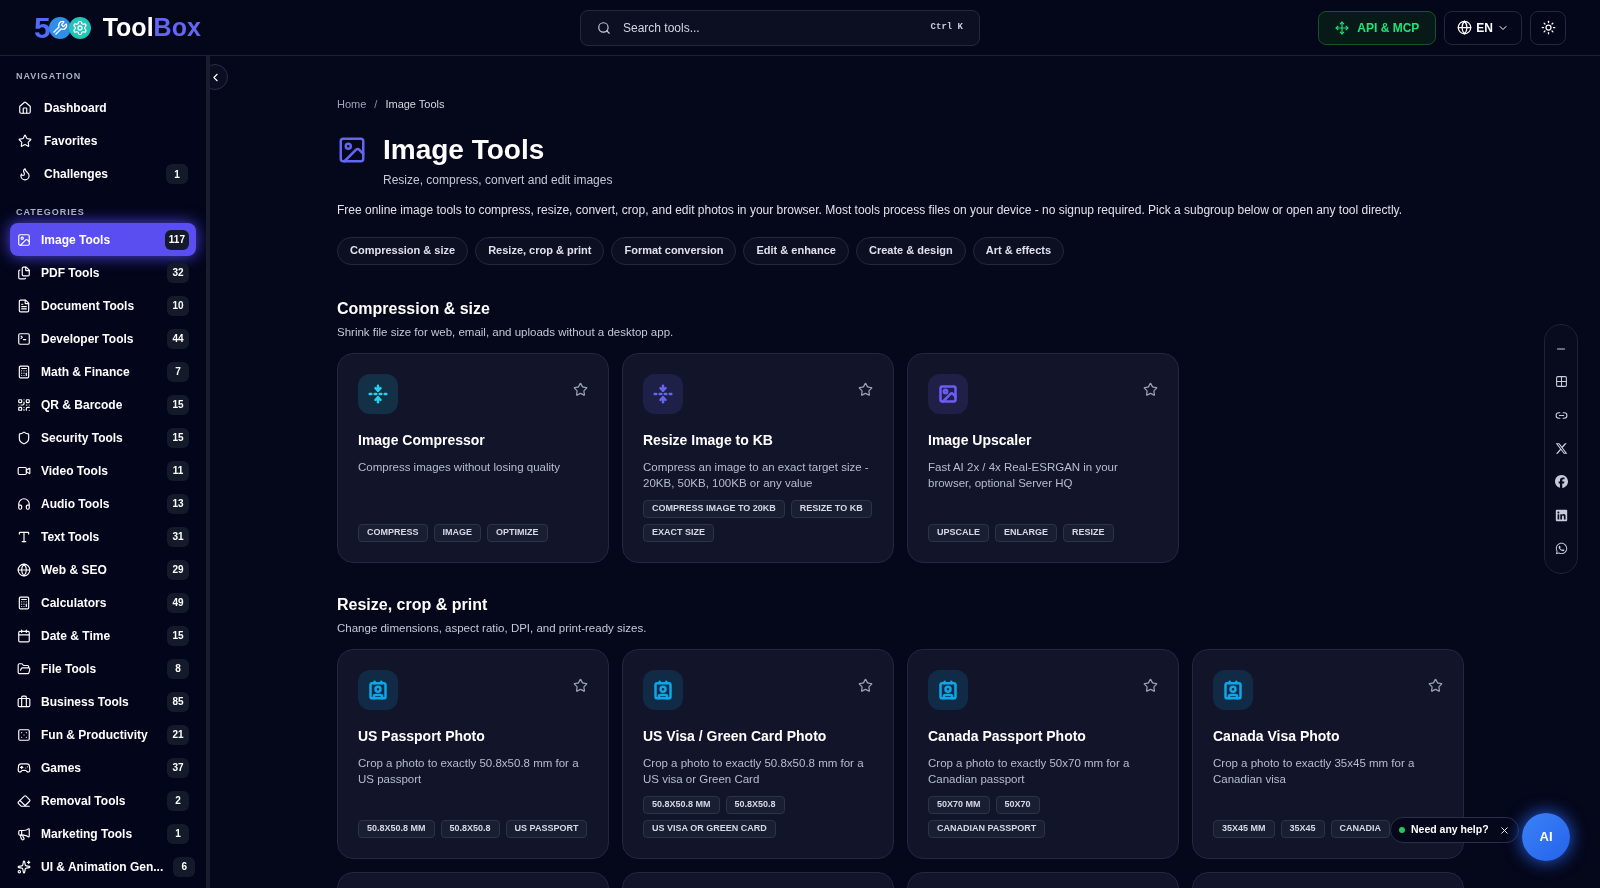 The height and width of the screenshot is (888, 1600). What do you see at coordinates (103, 338) in the screenshot?
I see `category-item: Developer Tools 44` at bounding box center [103, 338].